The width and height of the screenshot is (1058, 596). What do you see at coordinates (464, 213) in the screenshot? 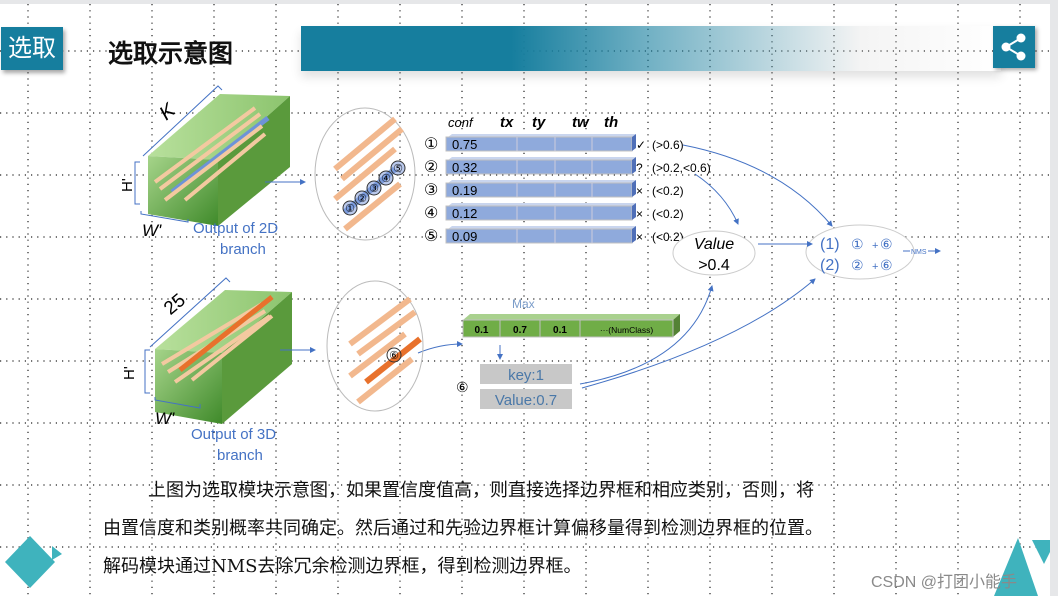
I see `box-conf: 0.12` at bounding box center [464, 213].